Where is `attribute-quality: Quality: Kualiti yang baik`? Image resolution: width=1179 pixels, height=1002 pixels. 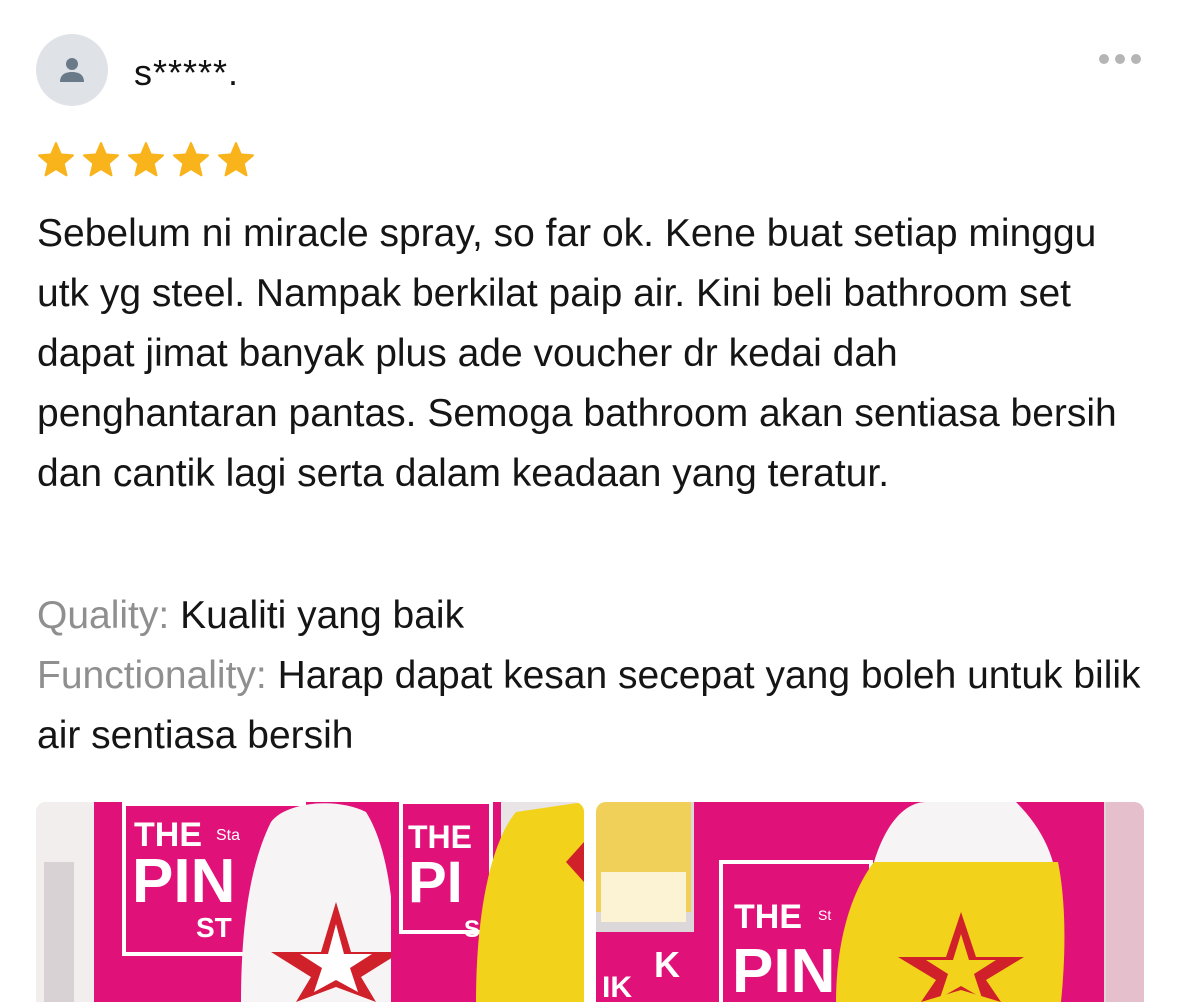
attribute-quality: Quality: Kualiti yang baik is located at coordinates (592, 616).